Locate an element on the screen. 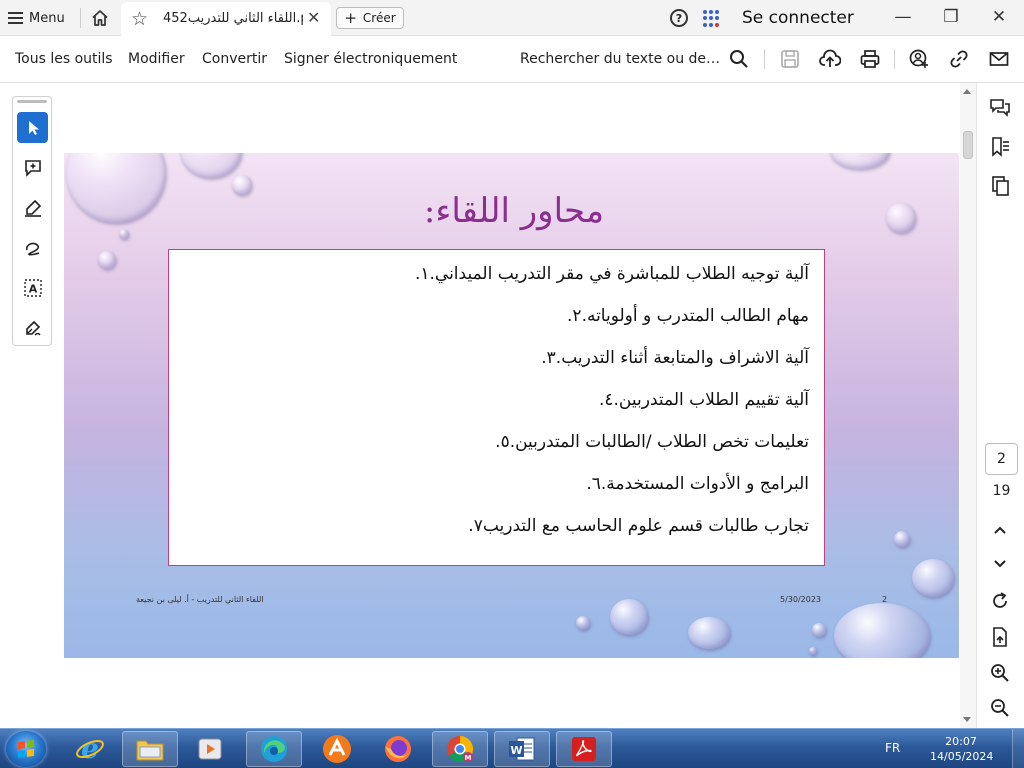 The height and width of the screenshot is (768, 1024). windows-logo-icon is located at coordinates (26, 749).